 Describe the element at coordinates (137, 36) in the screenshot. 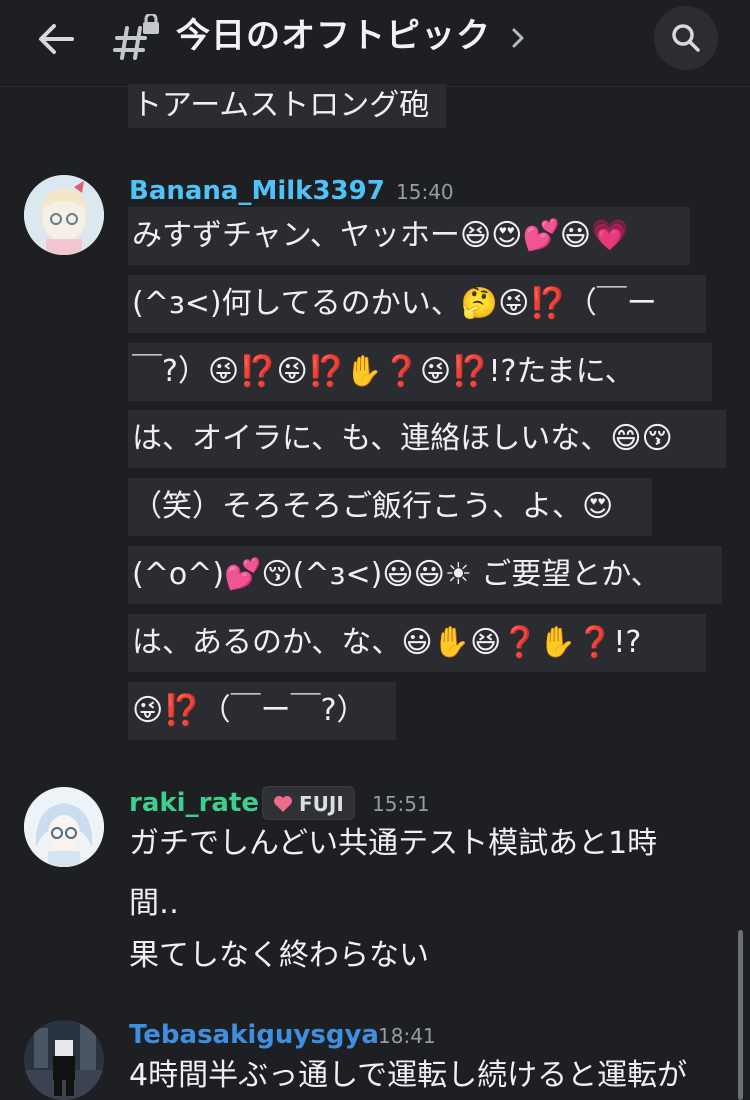

I see `locked-hash-icon` at that location.